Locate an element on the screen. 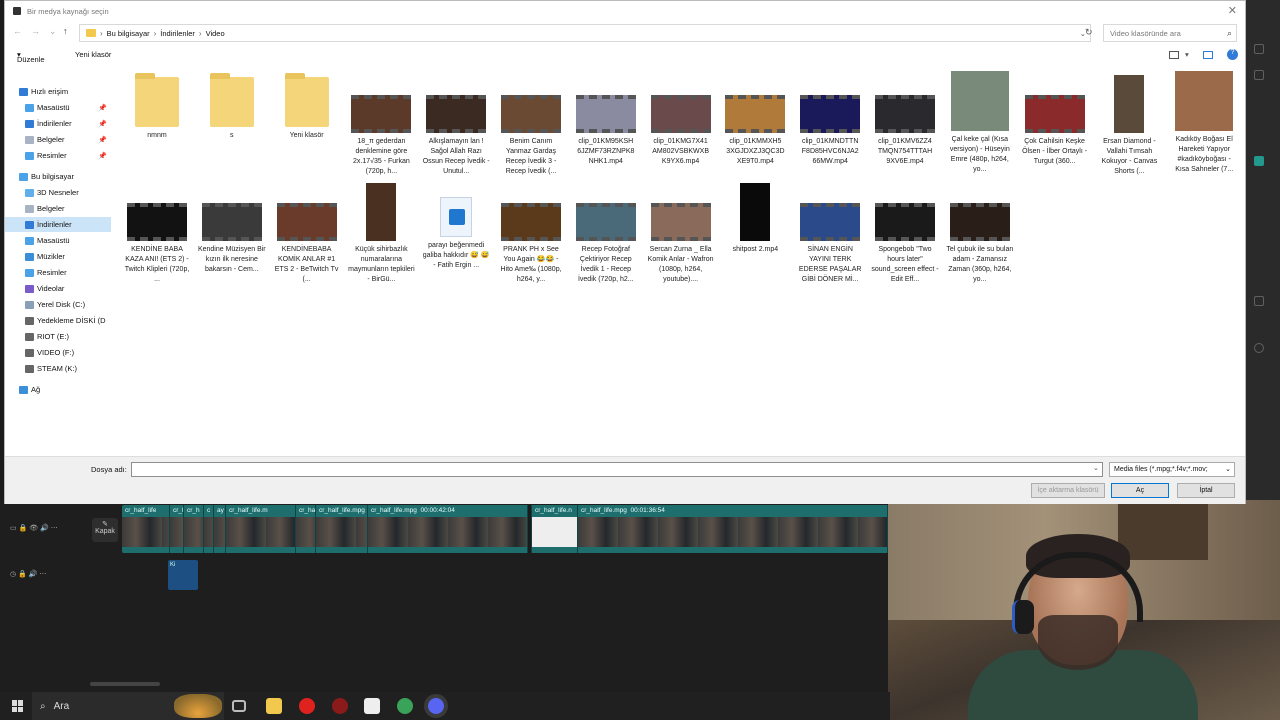 This screenshot has height=720, width=1280. breadcrumb-video: Video is located at coordinates (215, 33).